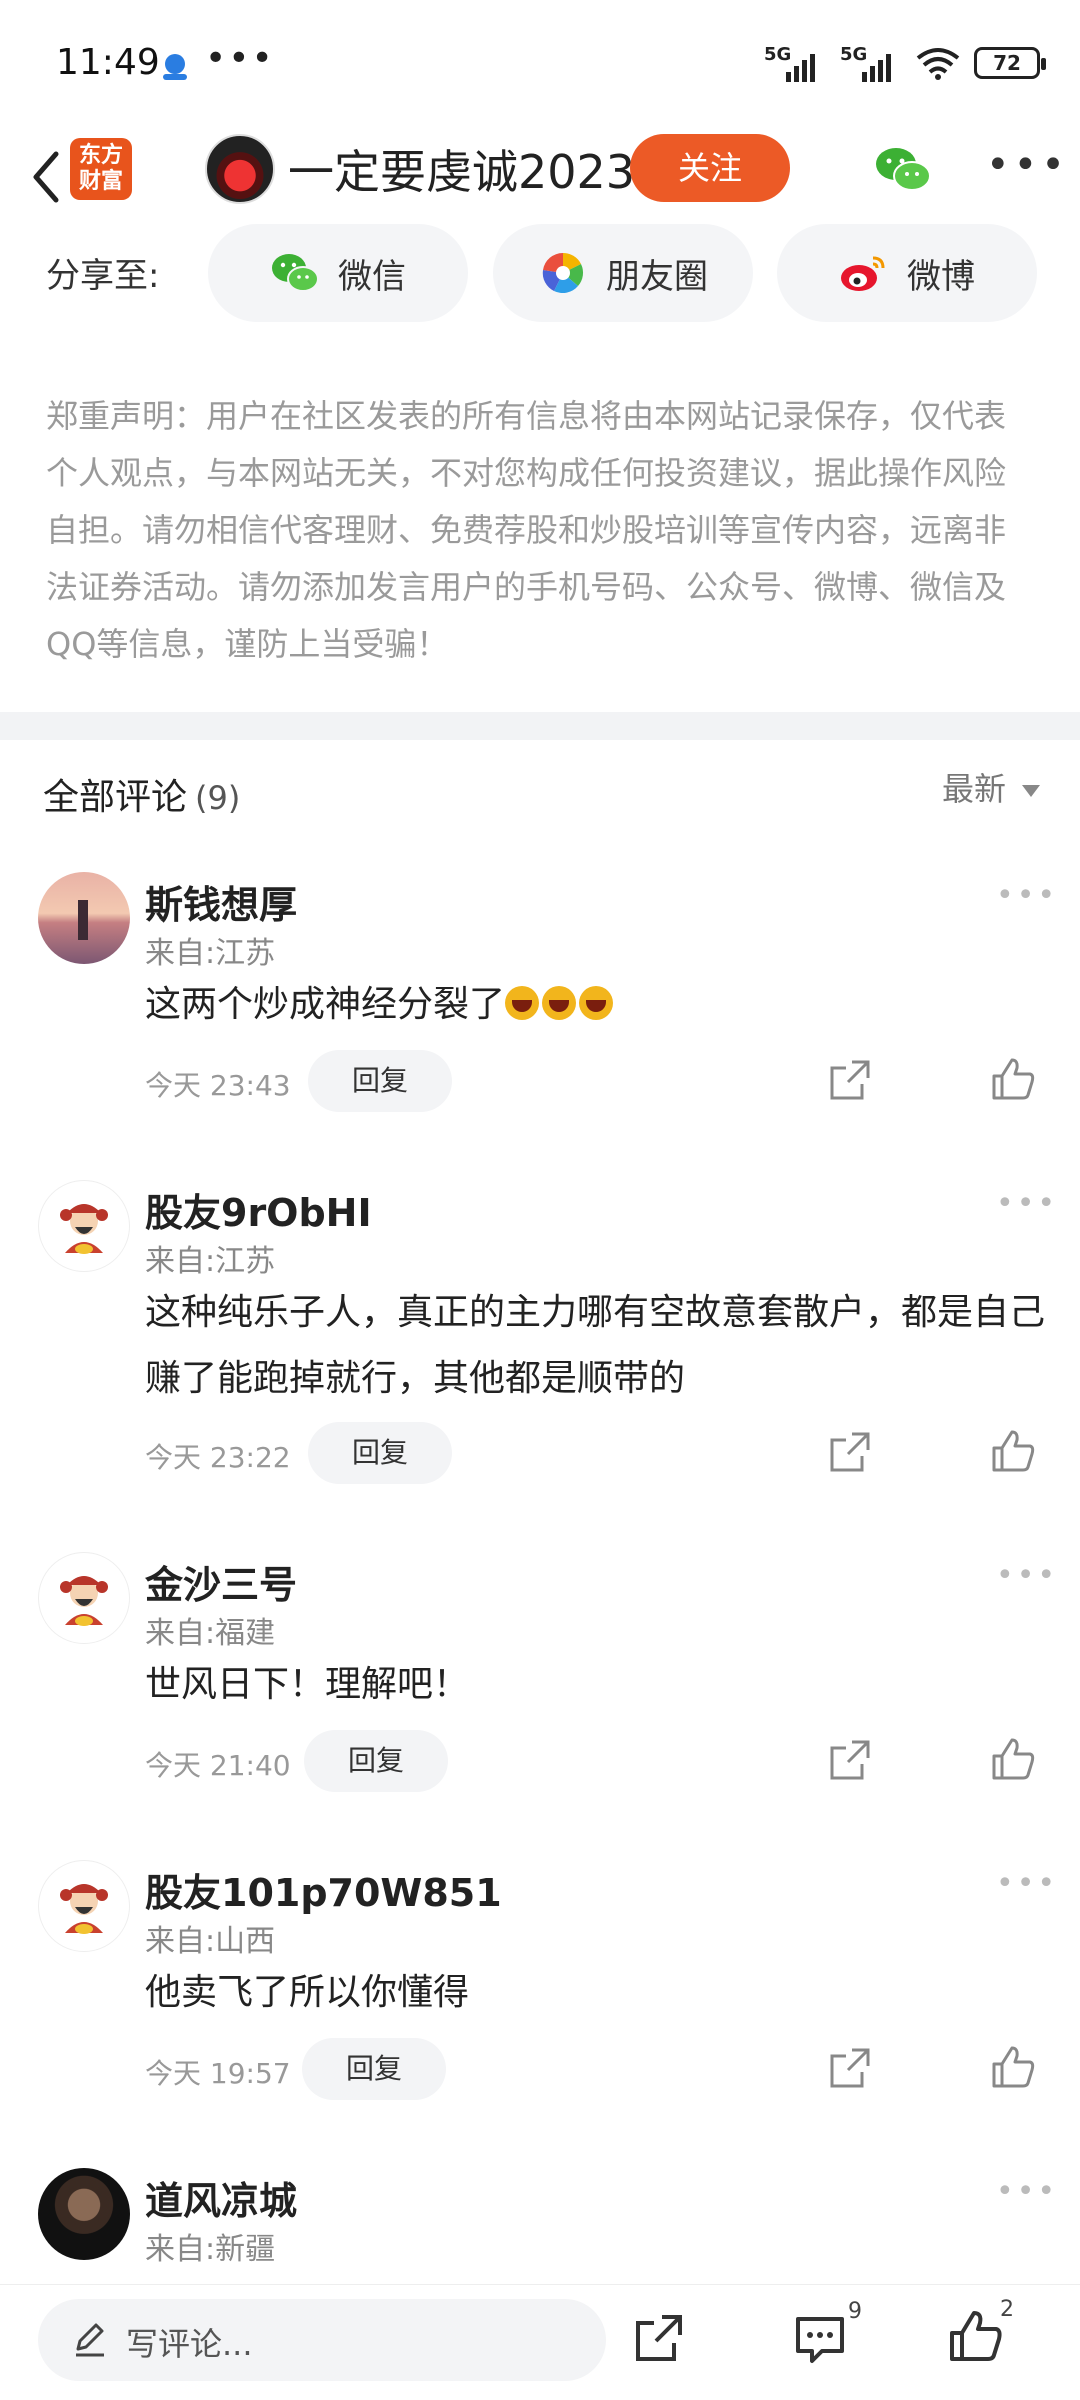 This screenshot has height=2400, width=1080. What do you see at coordinates (210, 1941) in the screenshot?
I see `commenter-location: 来自:山西` at bounding box center [210, 1941].